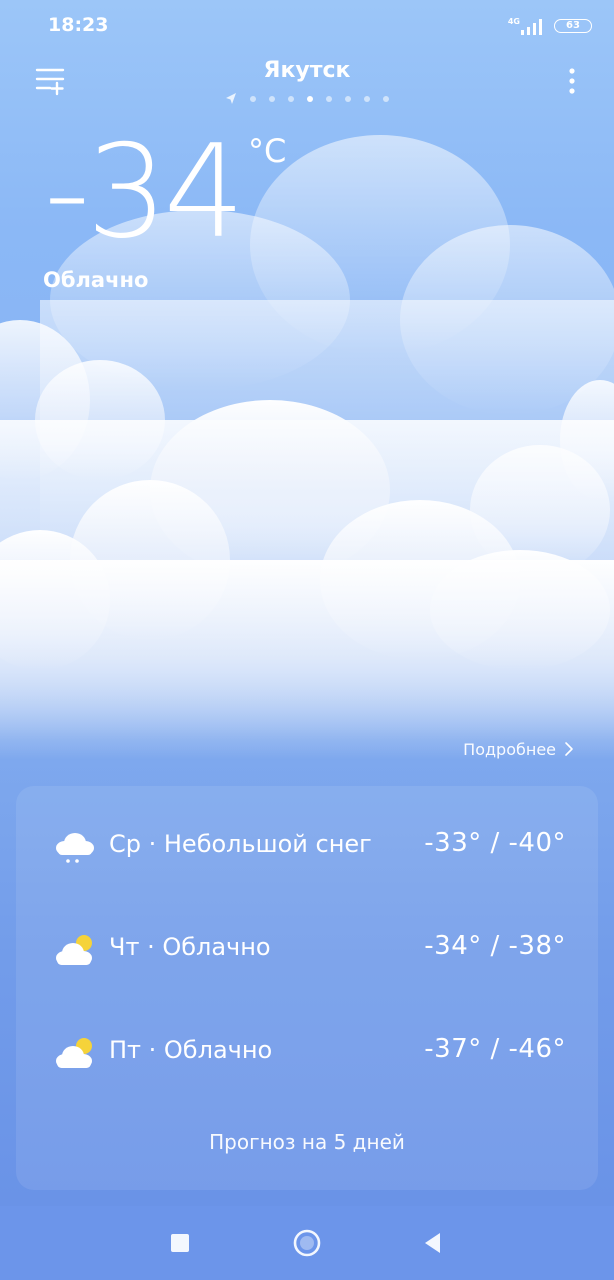  What do you see at coordinates (144, 192) in the screenshot?
I see `current-temperature: -34` at bounding box center [144, 192].